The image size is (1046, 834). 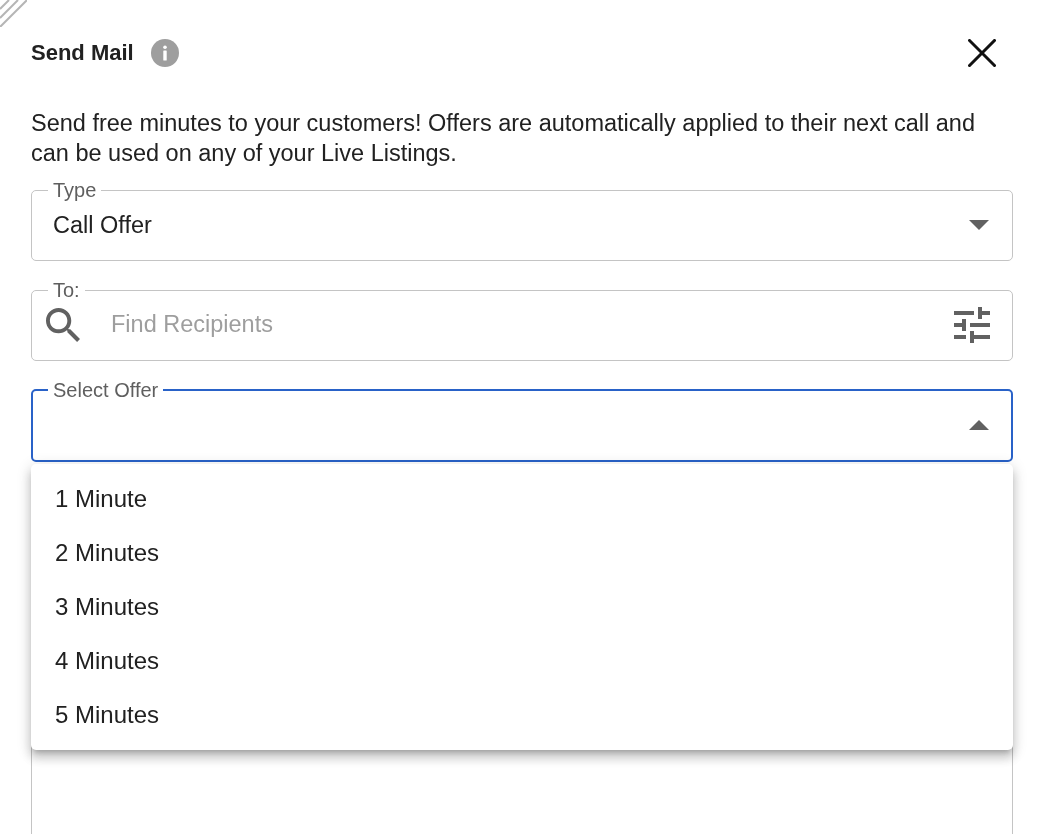 What do you see at coordinates (164, 53) in the screenshot?
I see `info-icon` at bounding box center [164, 53].